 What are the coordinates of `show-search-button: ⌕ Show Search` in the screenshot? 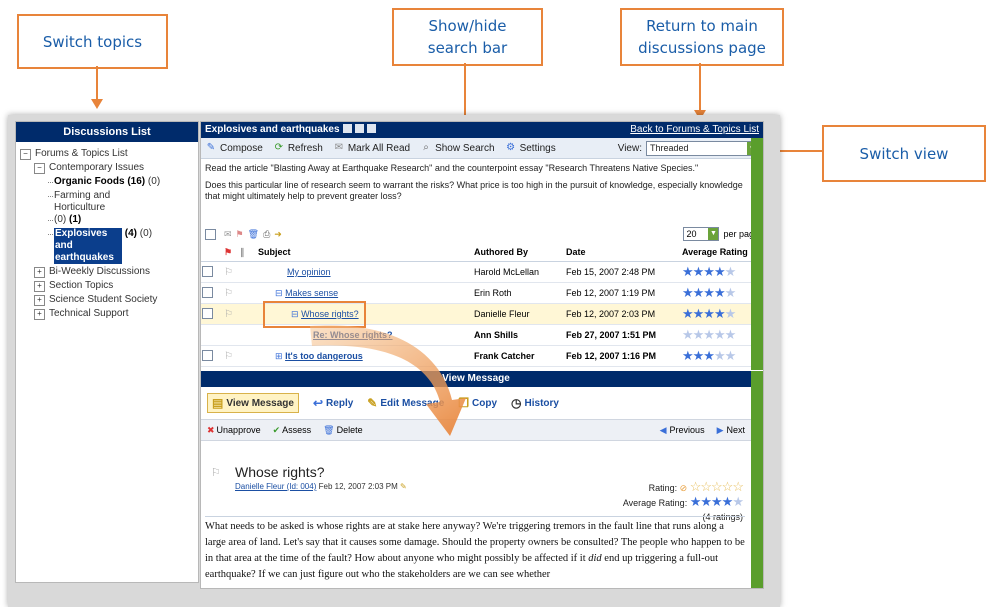 It's located at (457, 148).